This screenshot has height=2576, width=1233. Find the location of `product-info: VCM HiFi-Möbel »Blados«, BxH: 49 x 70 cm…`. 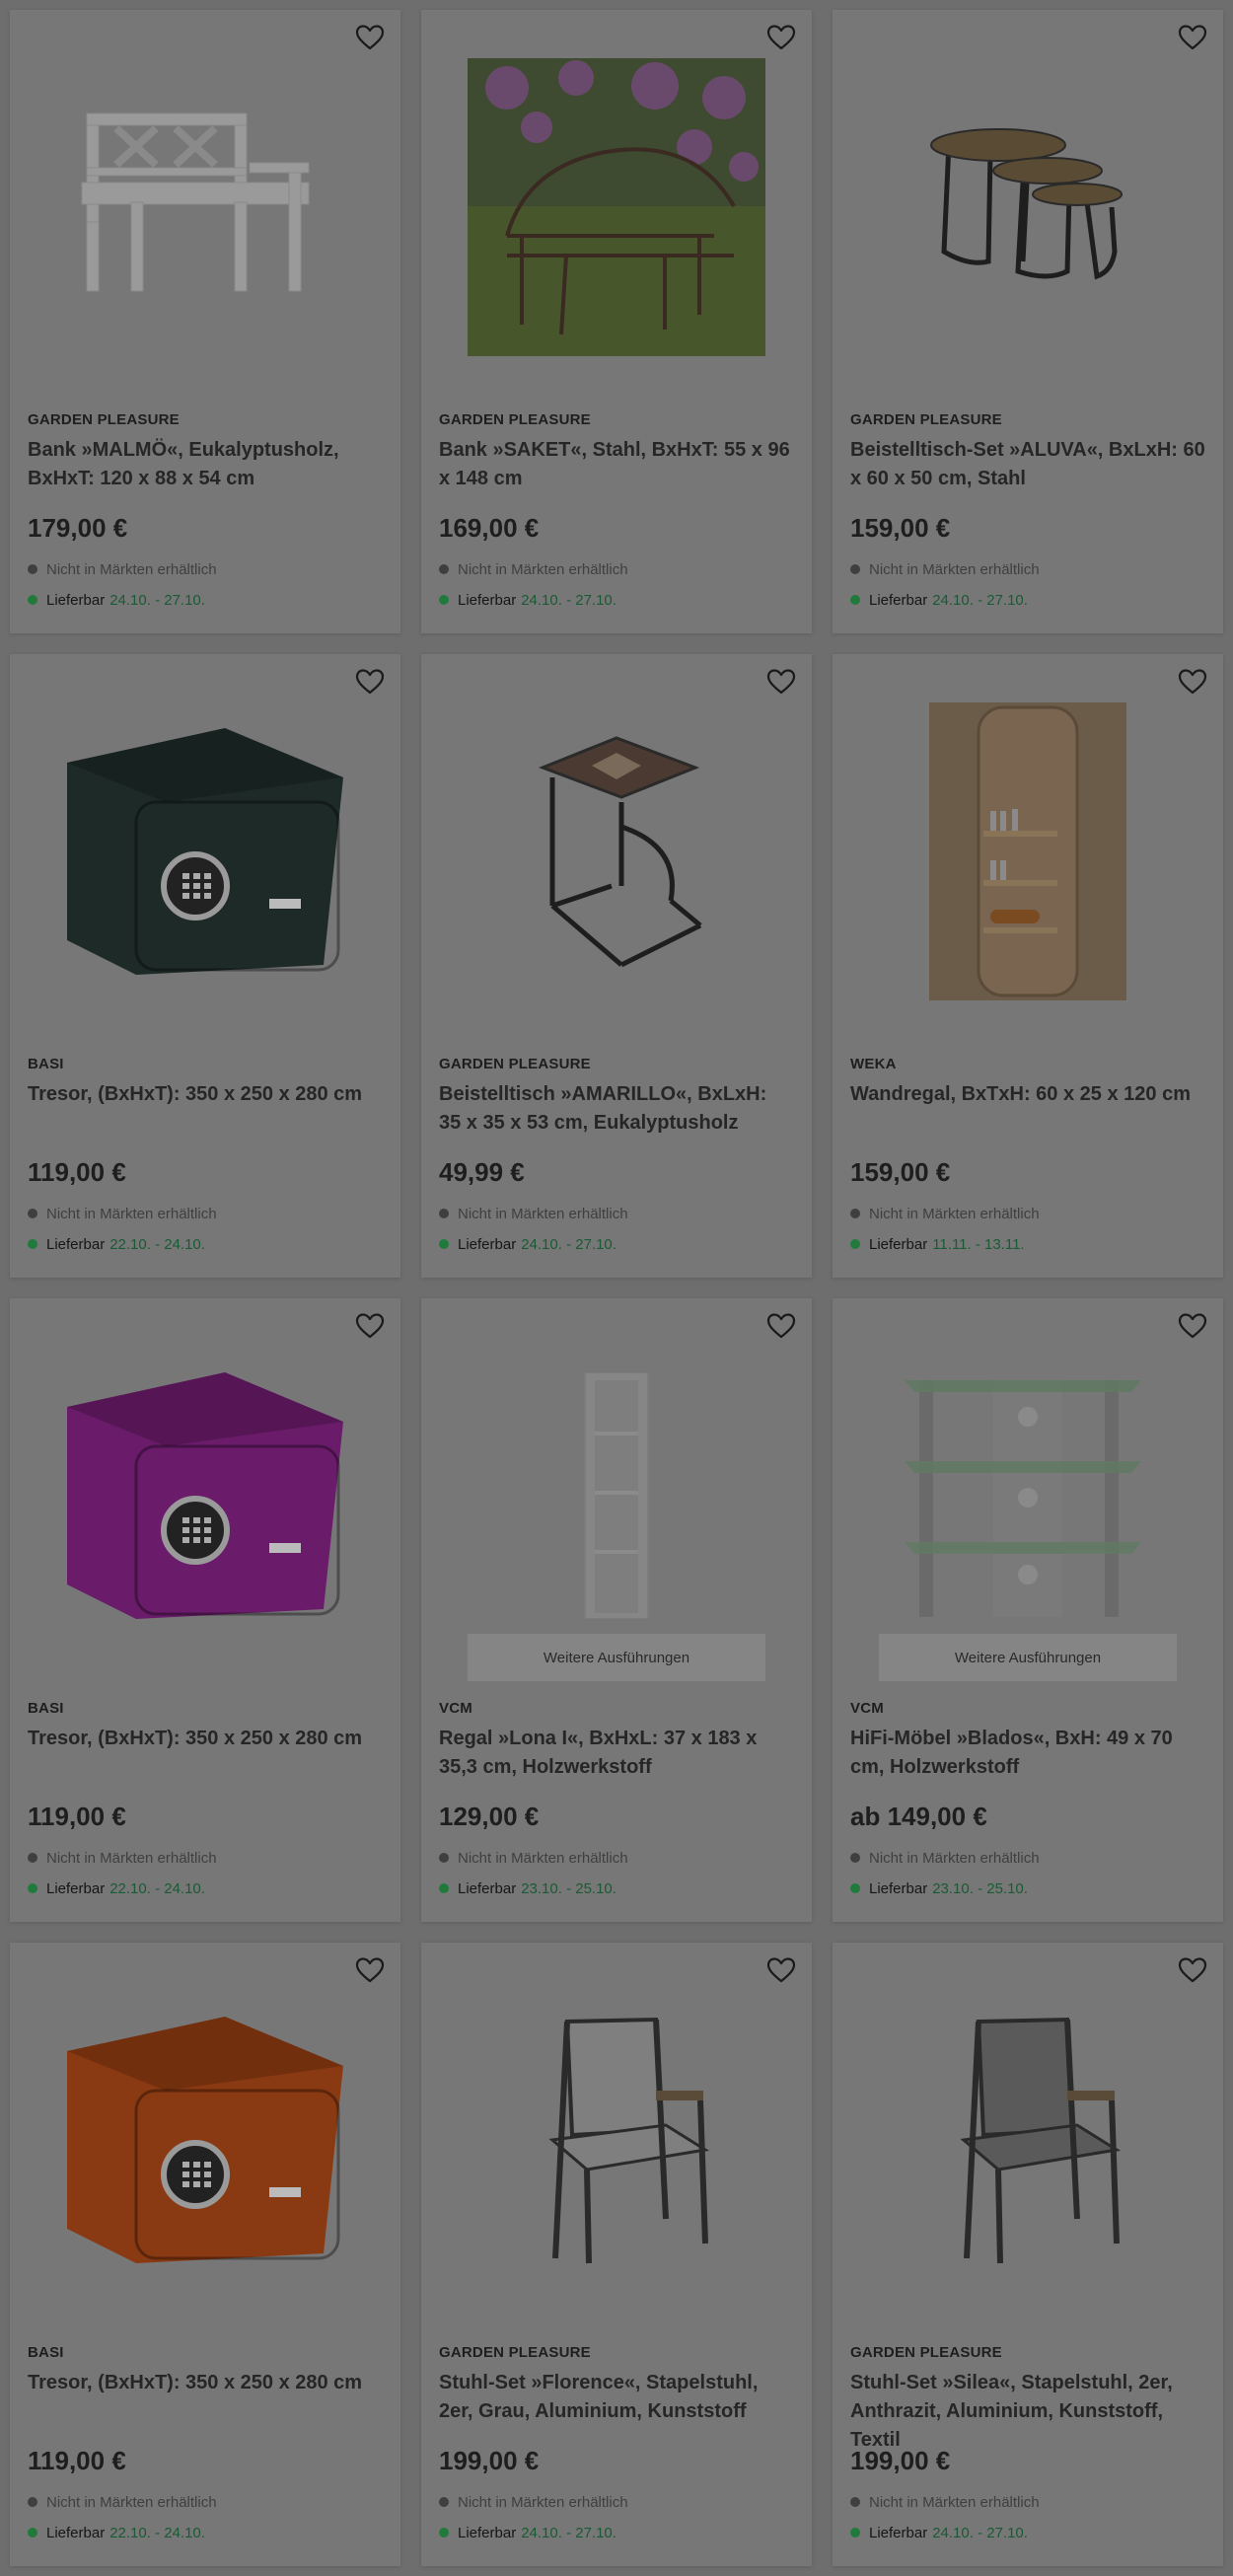

product-info: VCM HiFi-Möbel »Blados«, BxH: 49 x 70 cm… is located at coordinates (1027, 1798).